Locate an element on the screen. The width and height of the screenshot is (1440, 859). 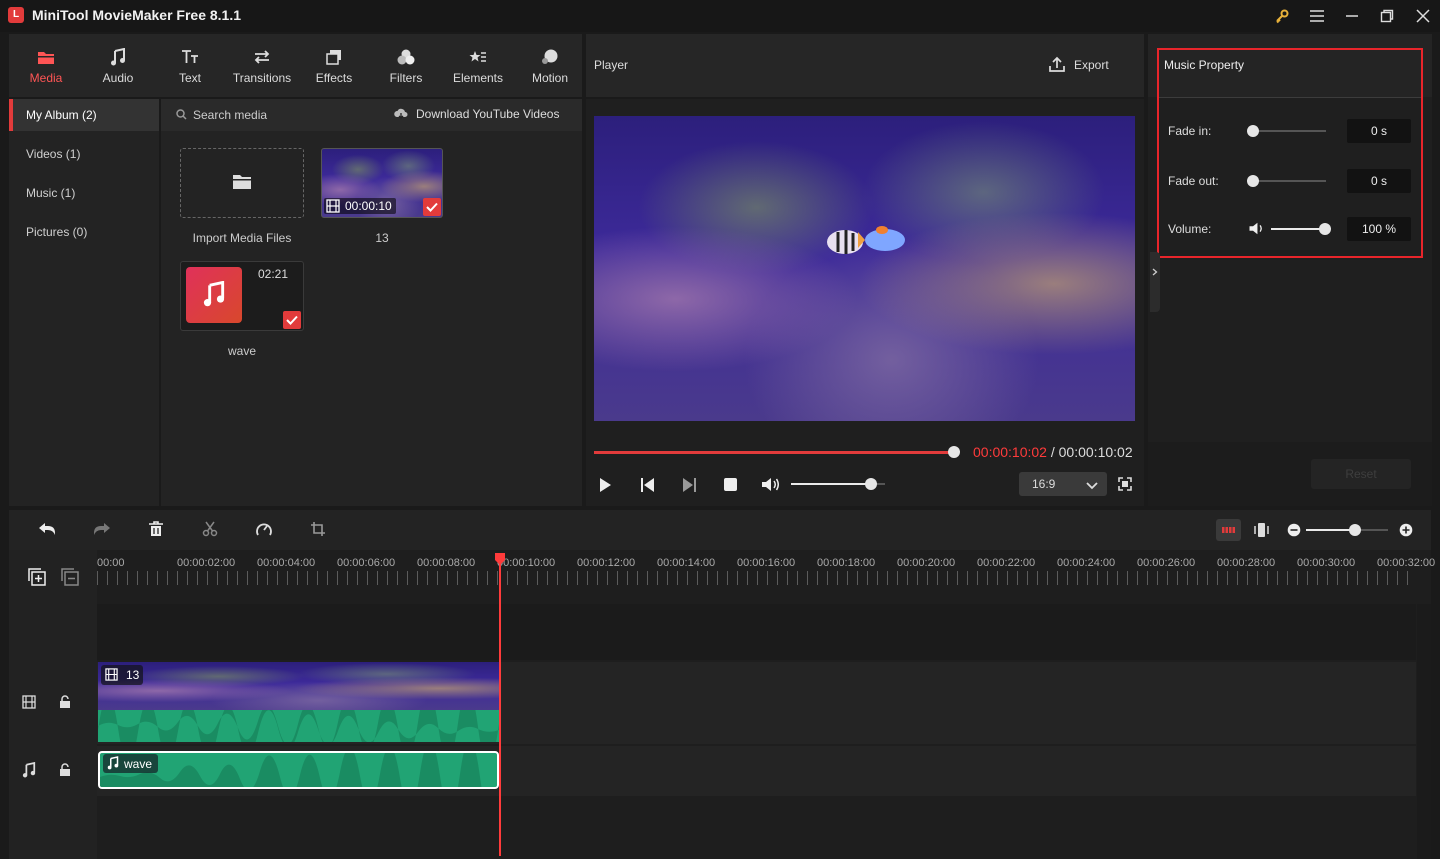
tab-transitions-label: Transitions is located at coordinates (262, 77).